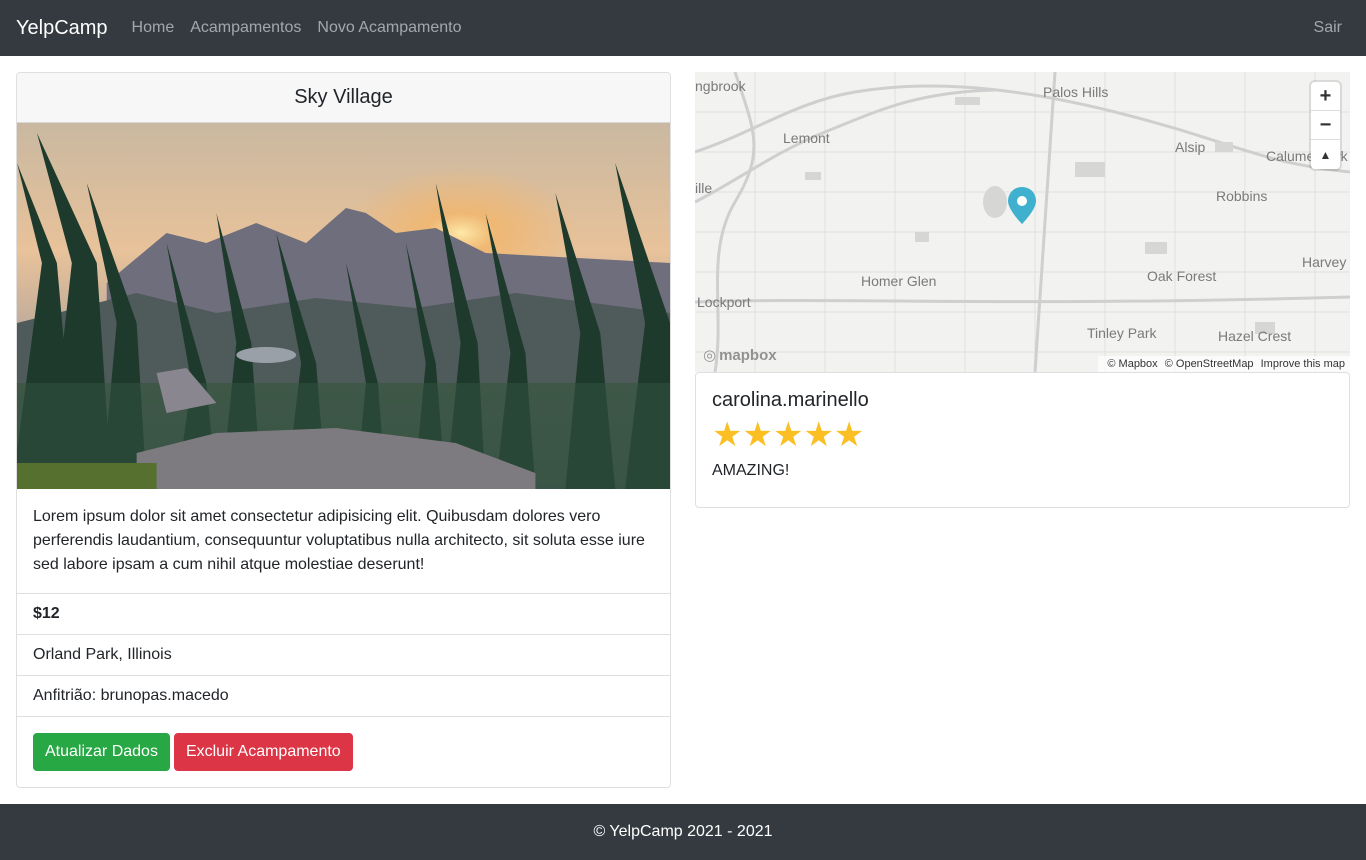 Image resolution: width=1366 pixels, height=860 pixels. What do you see at coordinates (1076, 92) in the screenshot?
I see `map-label-palos-hills: Palos Hills` at bounding box center [1076, 92].